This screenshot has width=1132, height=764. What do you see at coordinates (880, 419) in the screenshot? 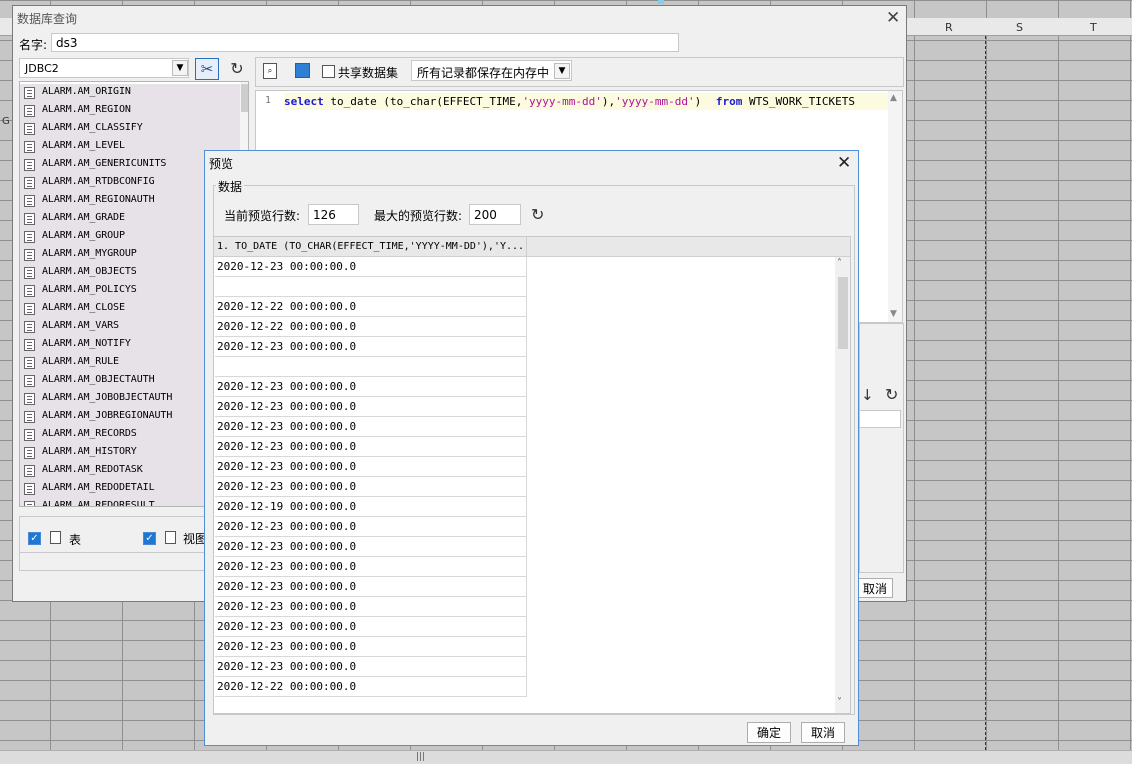
I see `parameter-input` at bounding box center [880, 419].